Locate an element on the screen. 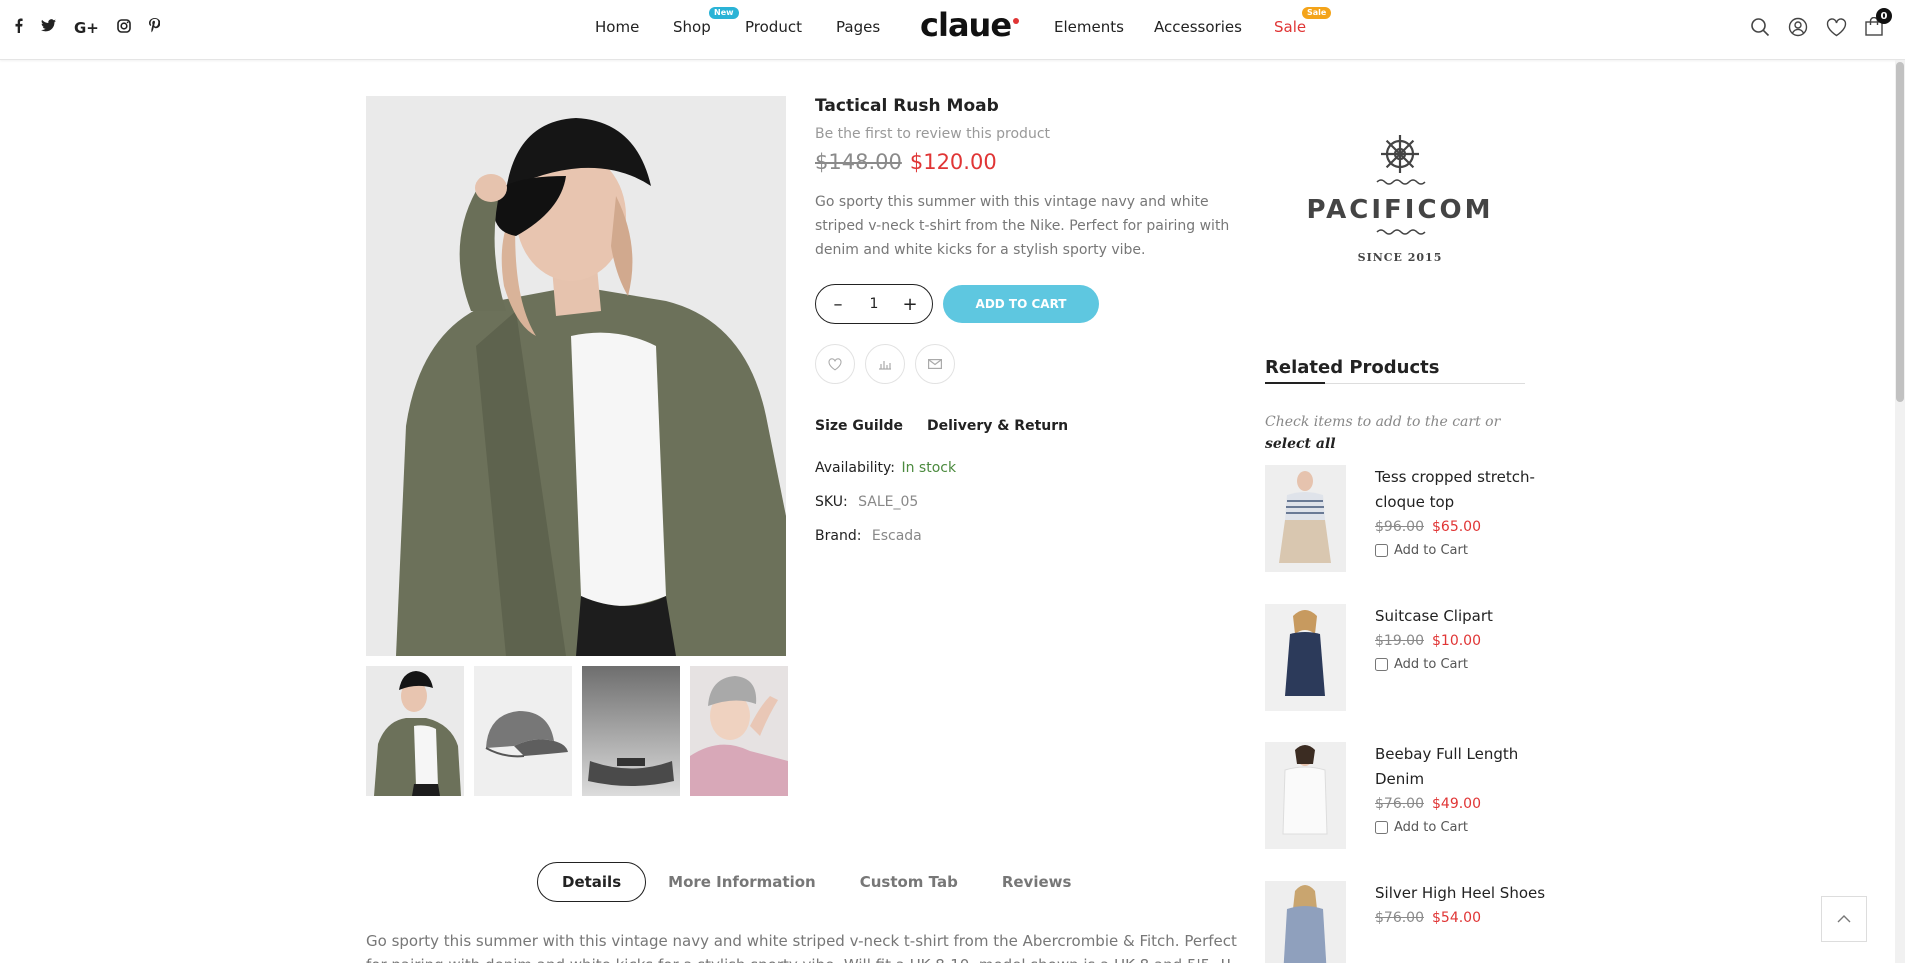 The width and height of the screenshot is (1905, 963). select-all-link: select all is located at coordinates (1300, 444).